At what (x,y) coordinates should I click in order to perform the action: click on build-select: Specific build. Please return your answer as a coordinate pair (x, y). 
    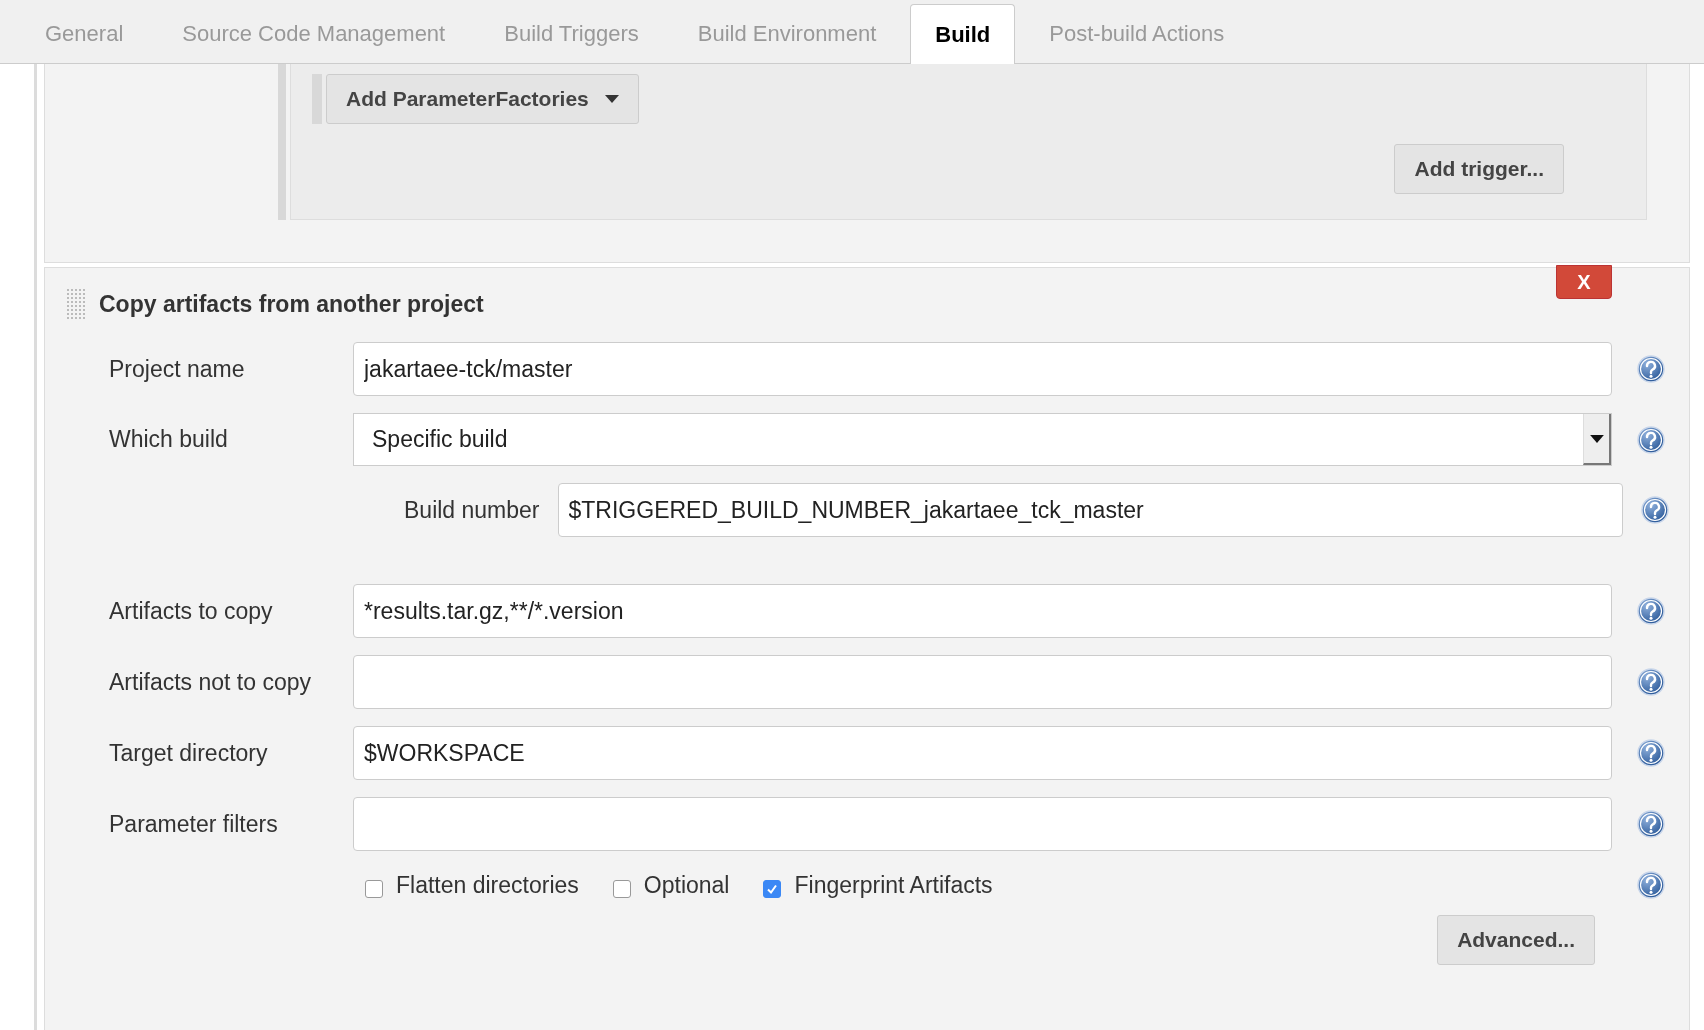
    Looking at the image, I should click on (982, 439).